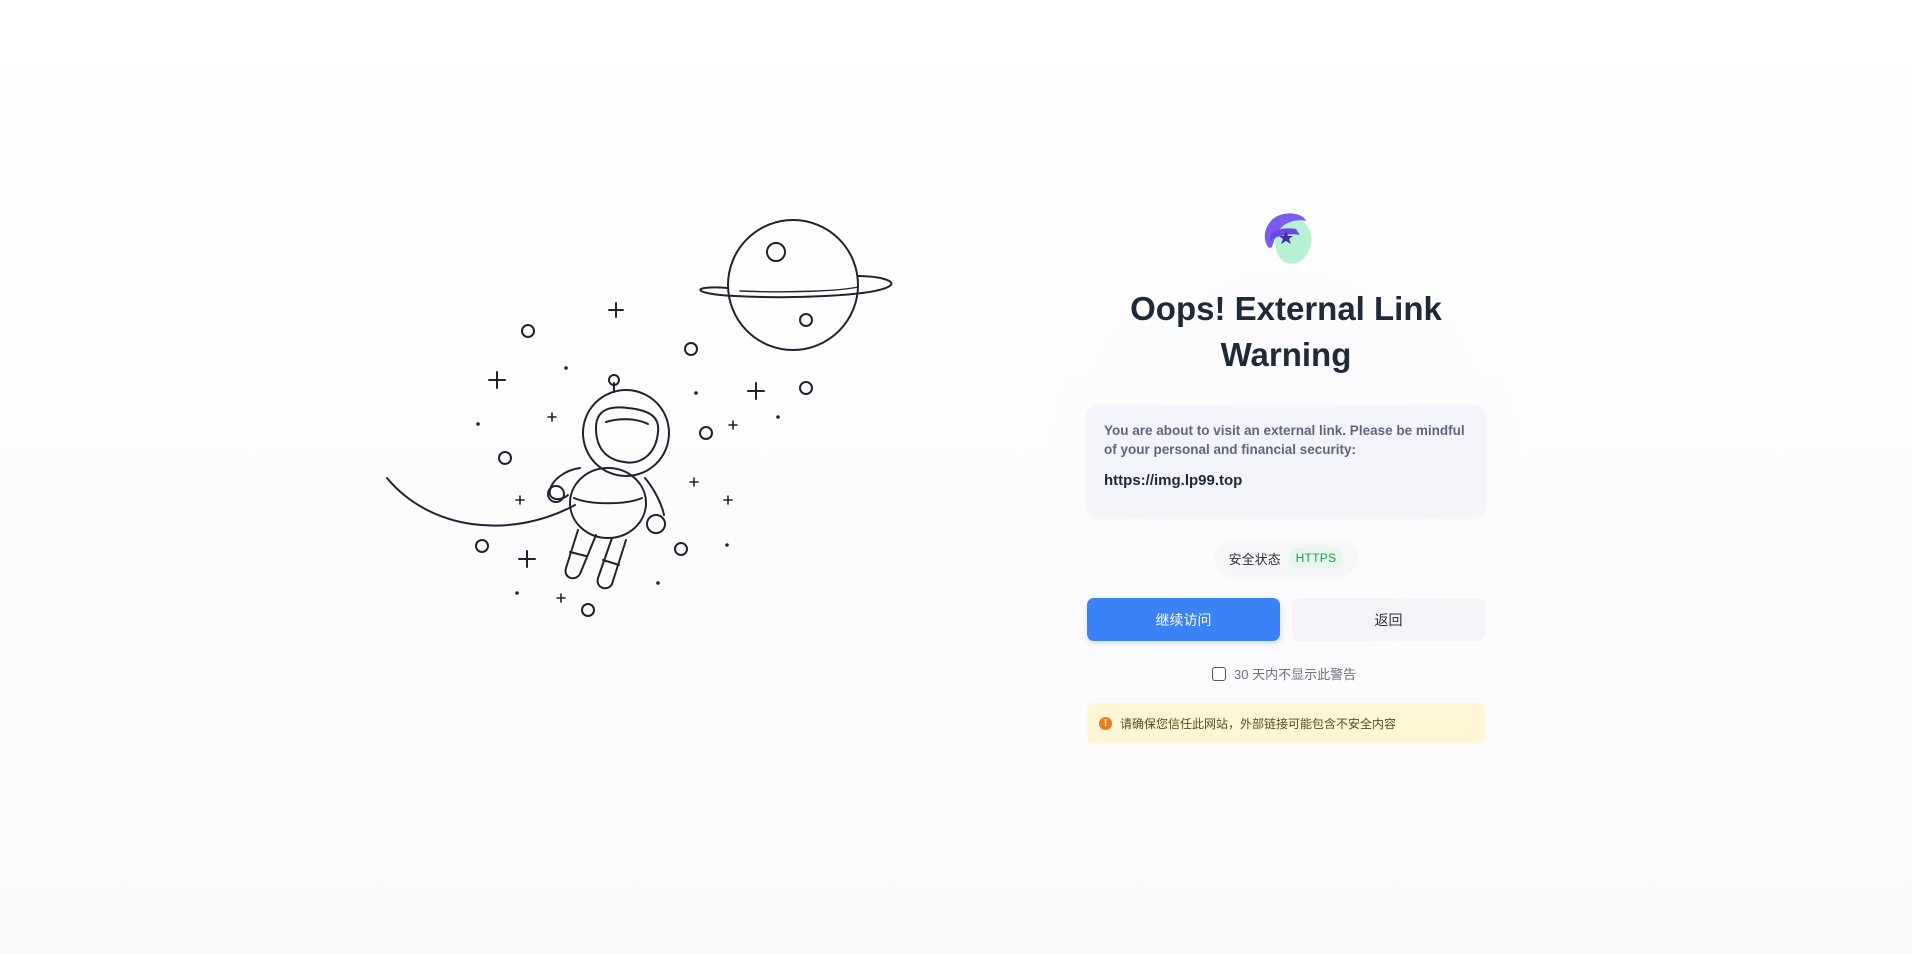 The width and height of the screenshot is (1912, 954). I want to click on trust-warning-text: 请确保您信任此网站，外部链接可能包含不安全内容, so click(1258, 723).